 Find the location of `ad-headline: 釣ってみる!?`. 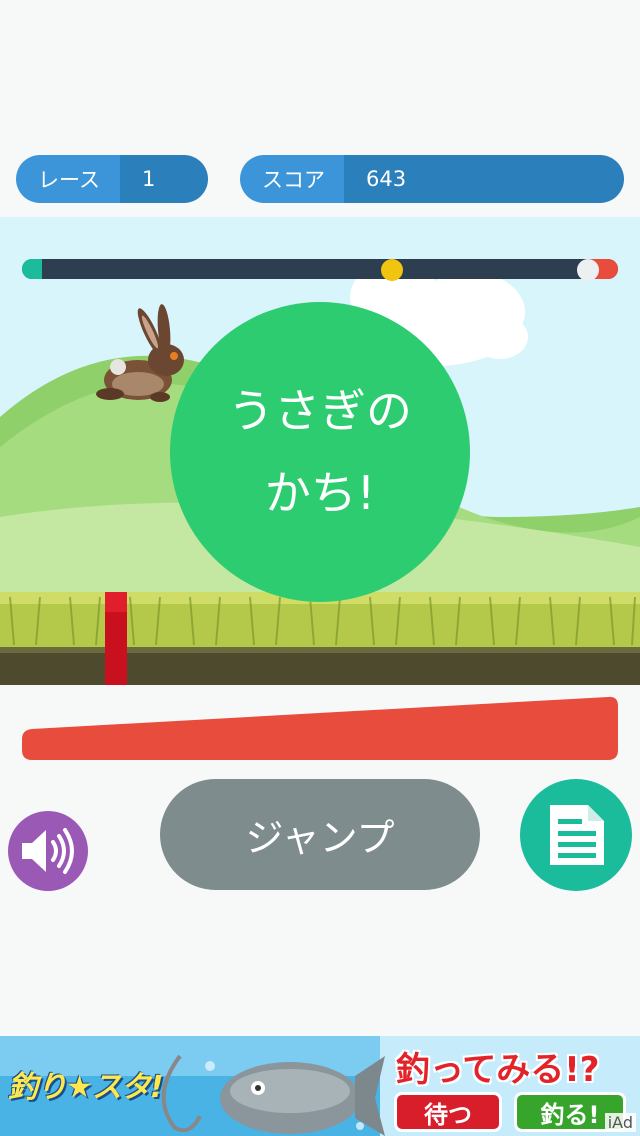

ad-headline: 釣ってみる!? is located at coordinates (498, 1070).